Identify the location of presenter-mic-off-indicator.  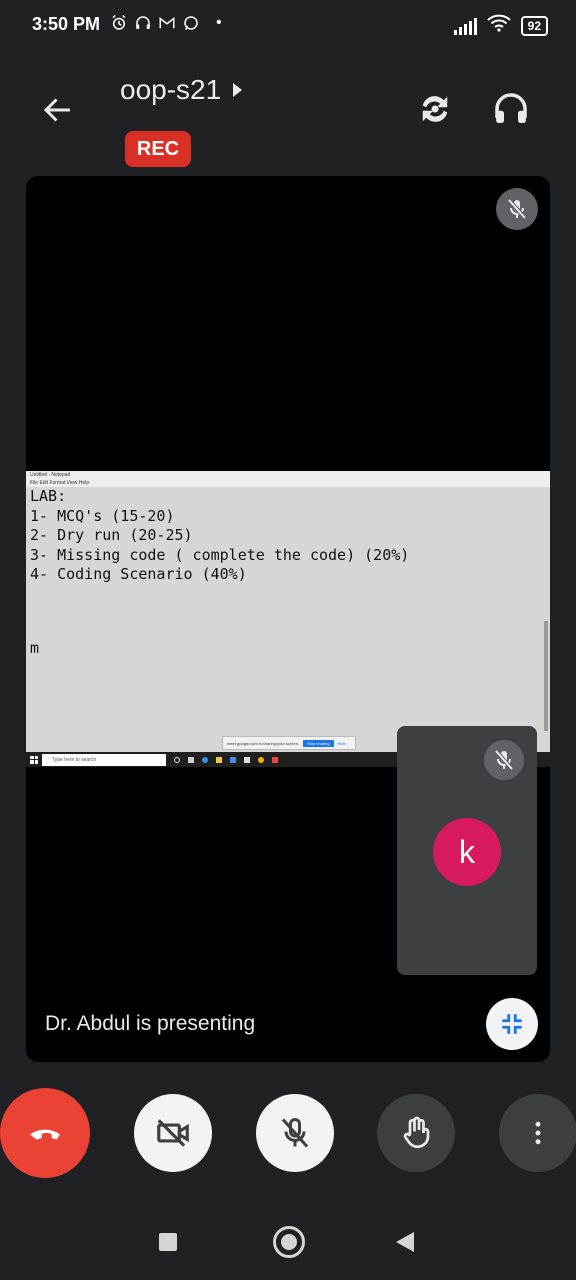
(517, 209).